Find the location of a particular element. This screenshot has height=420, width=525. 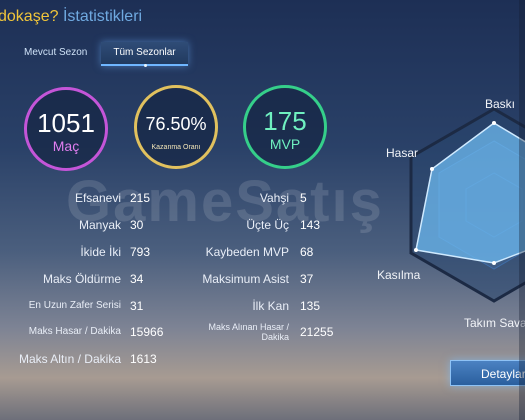

stat-value: 215 is located at coordinates (140, 198).